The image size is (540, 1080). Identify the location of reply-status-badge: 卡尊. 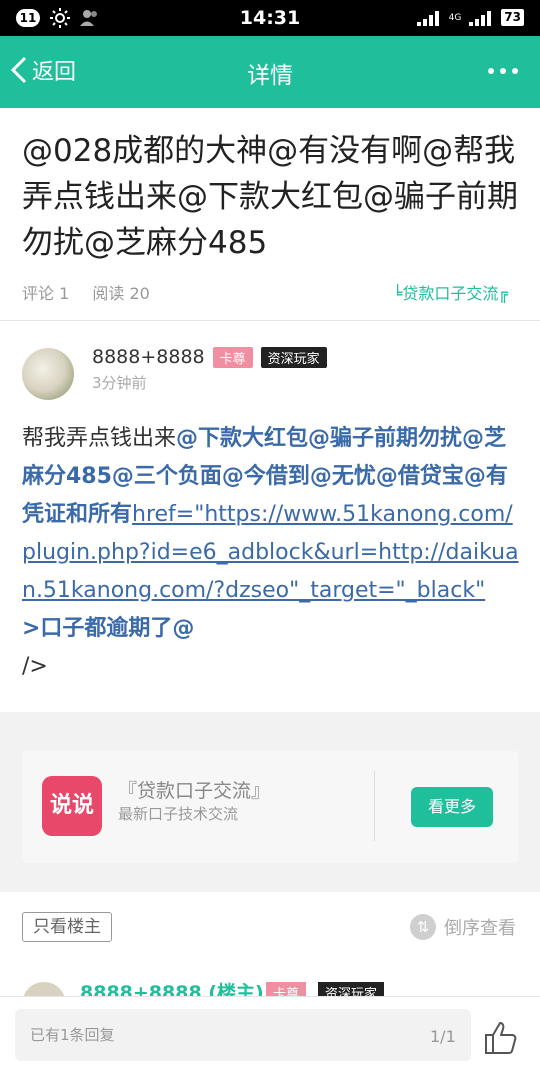
(286, 989).